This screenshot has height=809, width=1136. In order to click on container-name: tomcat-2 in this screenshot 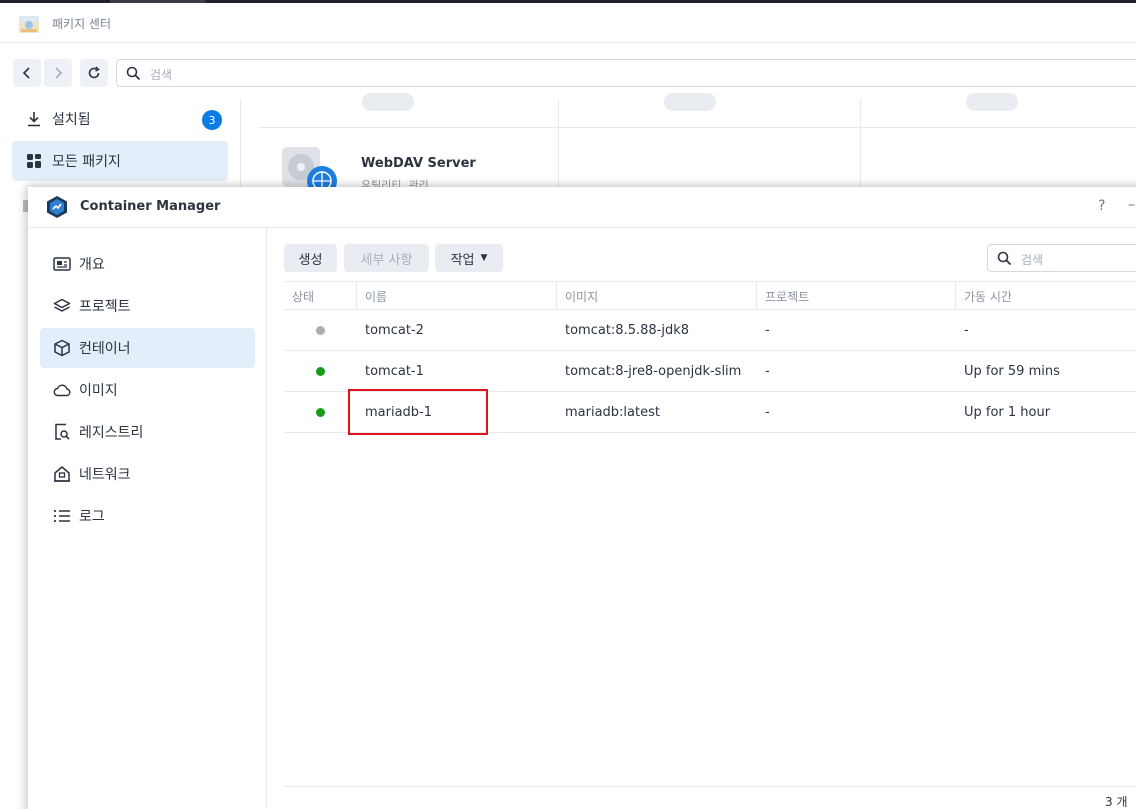, I will do `click(394, 330)`.